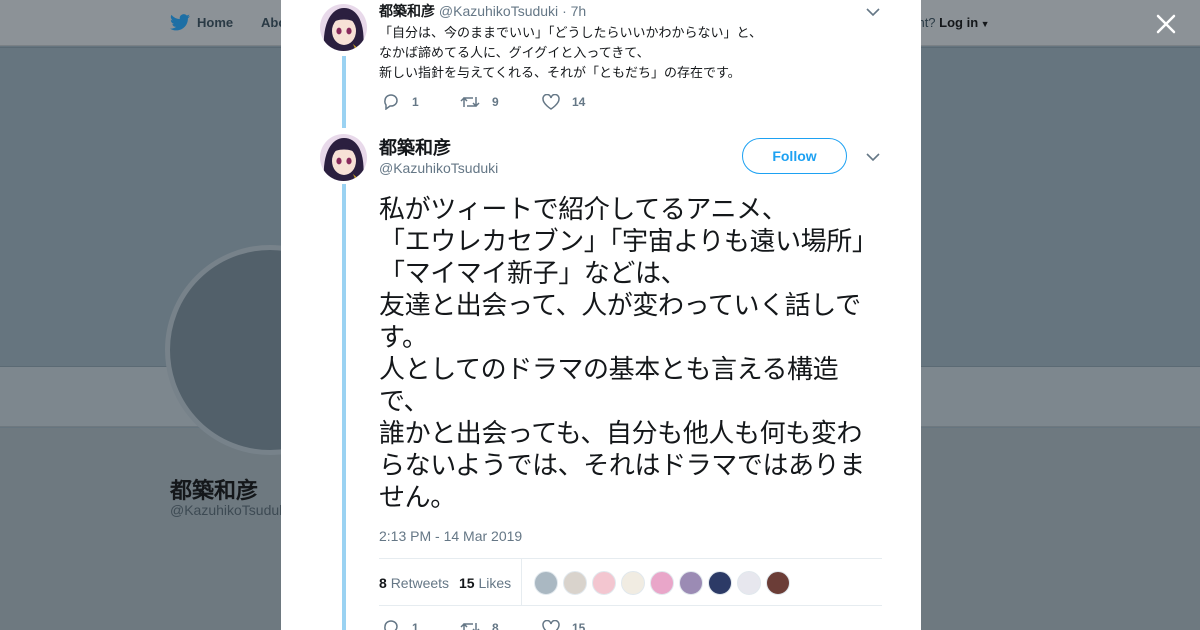  I want to click on main-retweet-count: 8, so click(495, 625).